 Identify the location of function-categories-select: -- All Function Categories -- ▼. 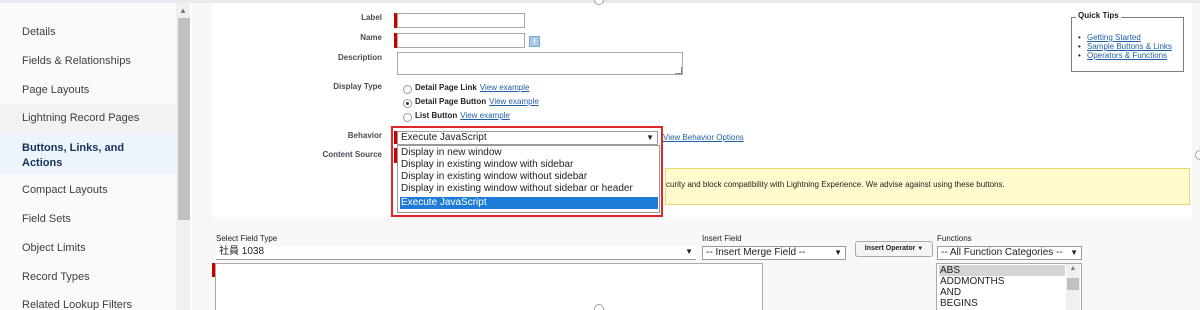
(1009, 253).